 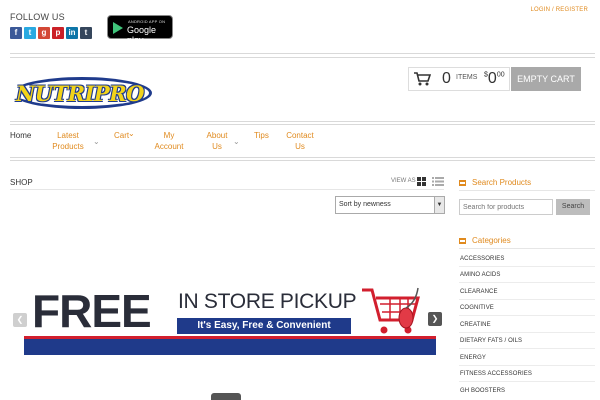 What do you see at coordinates (92, 311) in the screenshot?
I see `banner-free-text: FREE` at bounding box center [92, 311].